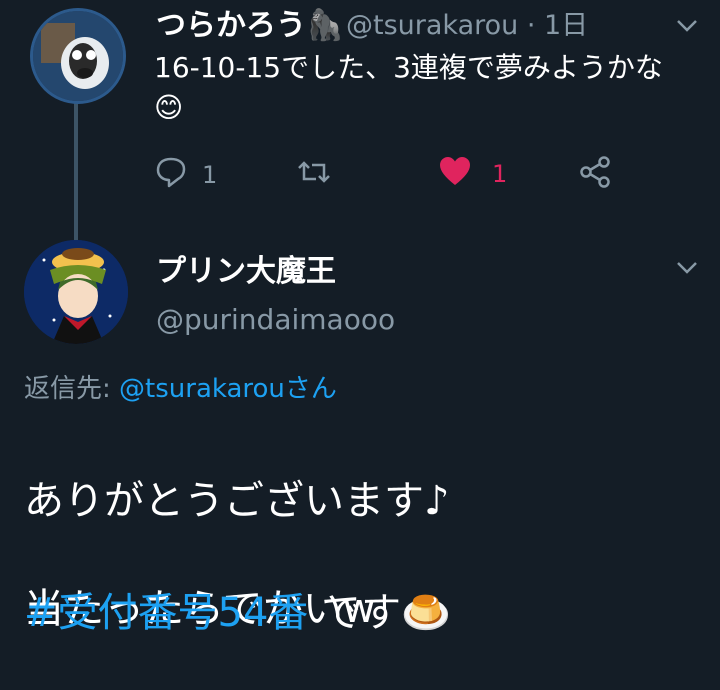  What do you see at coordinates (426, 613) in the screenshot?
I see `pudding-emoji-icon: 🍮` at bounding box center [426, 613].